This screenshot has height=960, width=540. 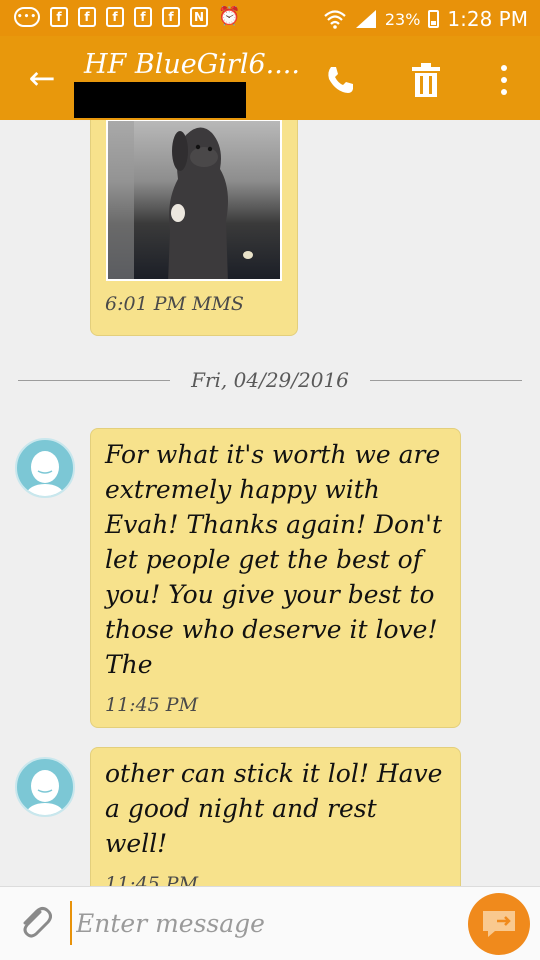 I want to click on dog-image, so click(x=180, y=200).